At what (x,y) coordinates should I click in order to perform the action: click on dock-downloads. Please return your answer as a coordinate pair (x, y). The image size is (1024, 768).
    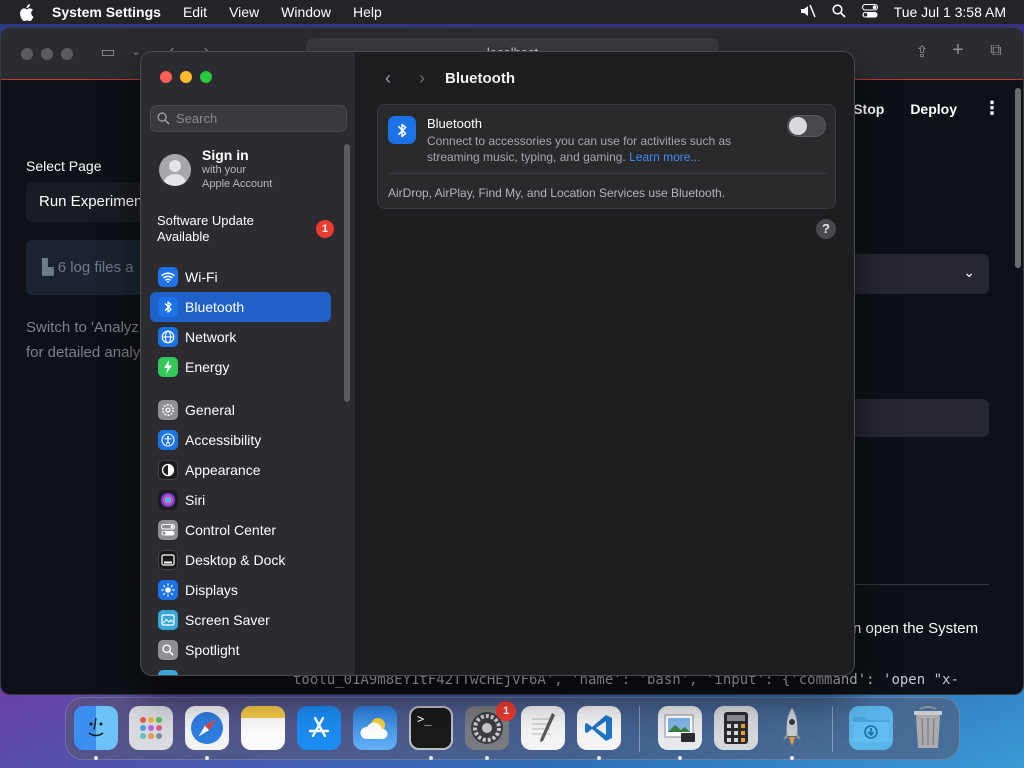
    Looking at the image, I should click on (871, 728).